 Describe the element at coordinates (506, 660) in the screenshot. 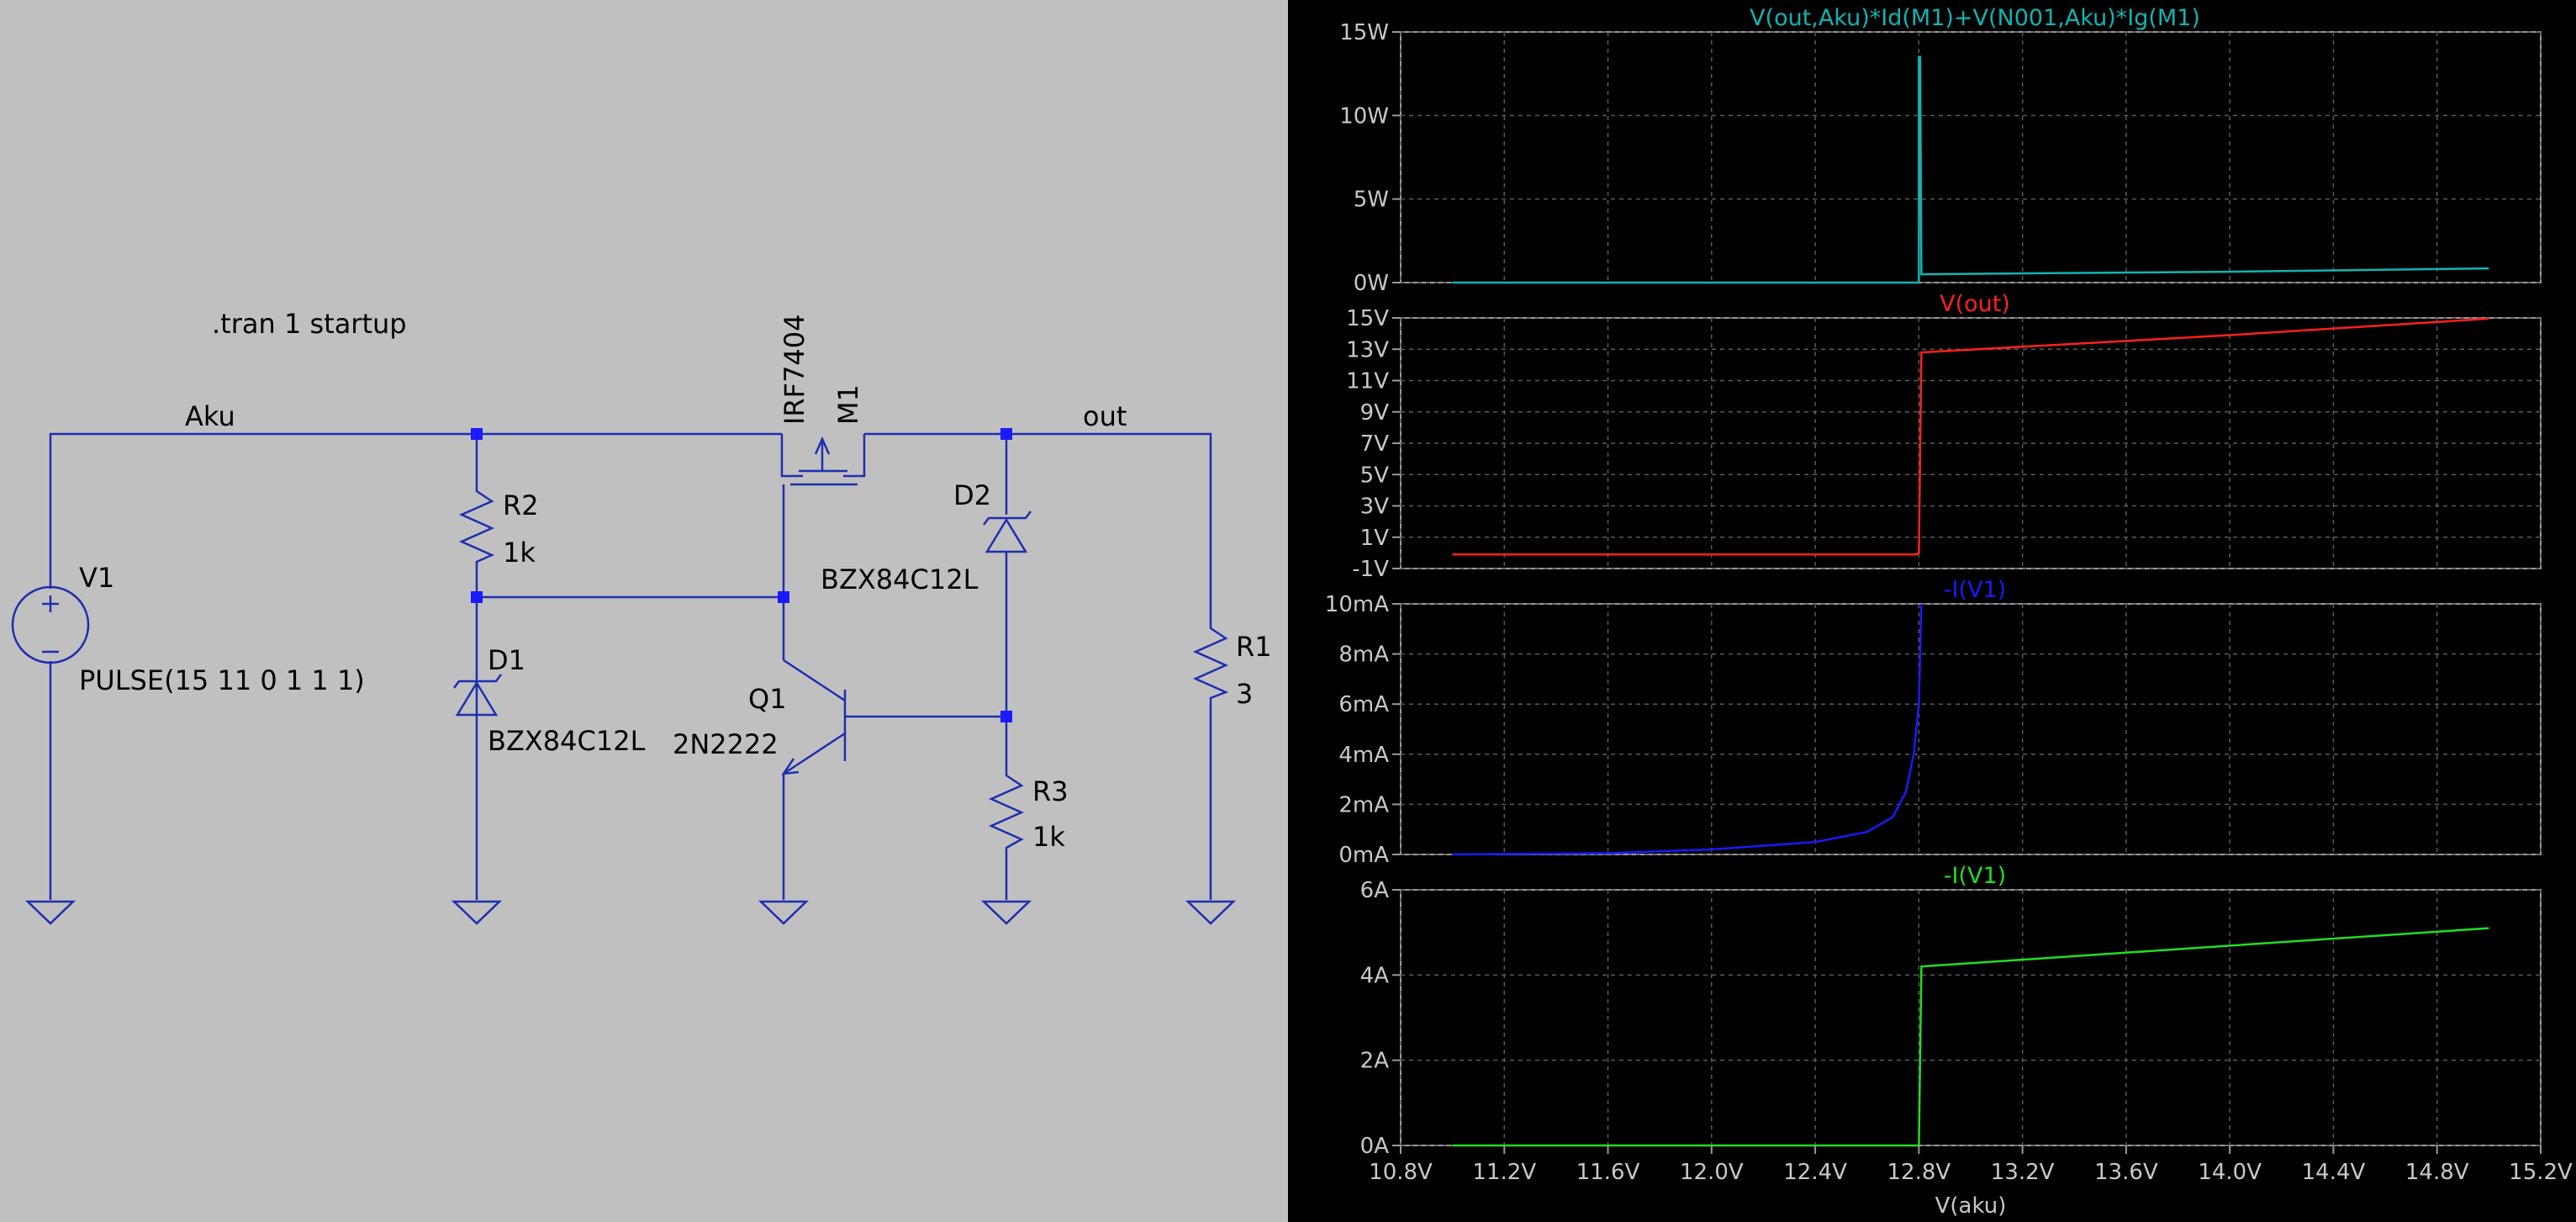

I see `d1-name: D1` at that location.